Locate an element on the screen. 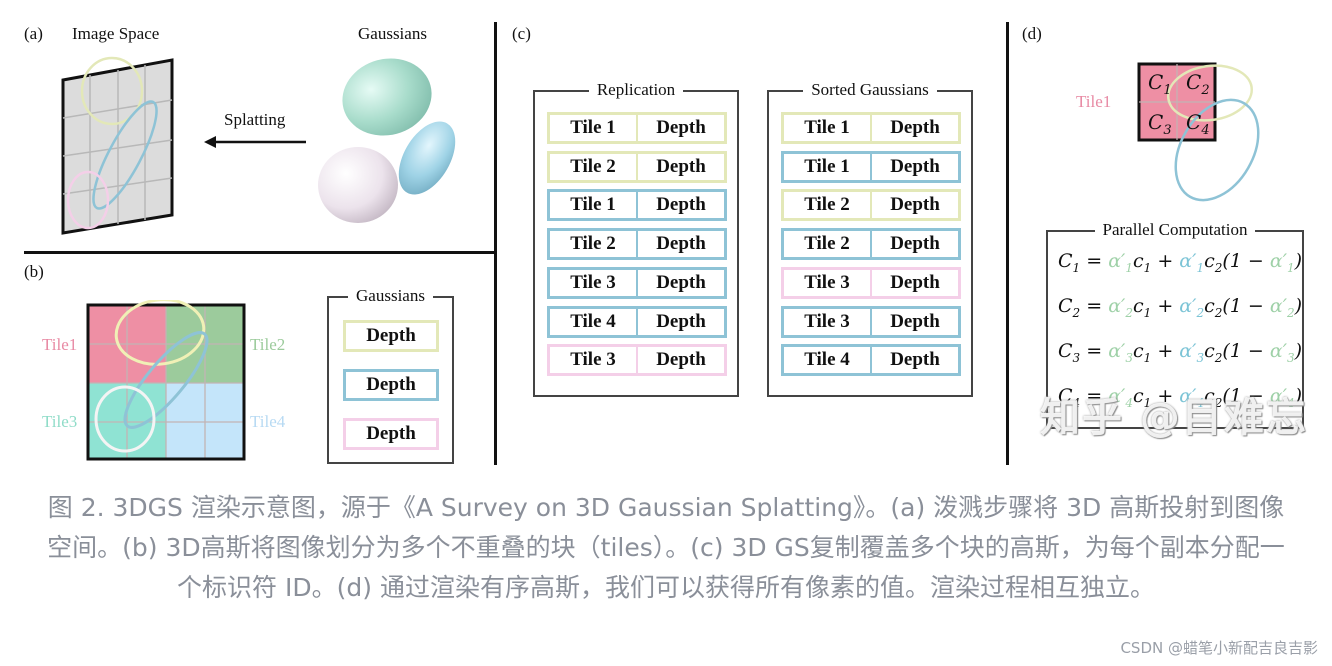  tile1-label: Tile1 is located at coordinates (60, 344).